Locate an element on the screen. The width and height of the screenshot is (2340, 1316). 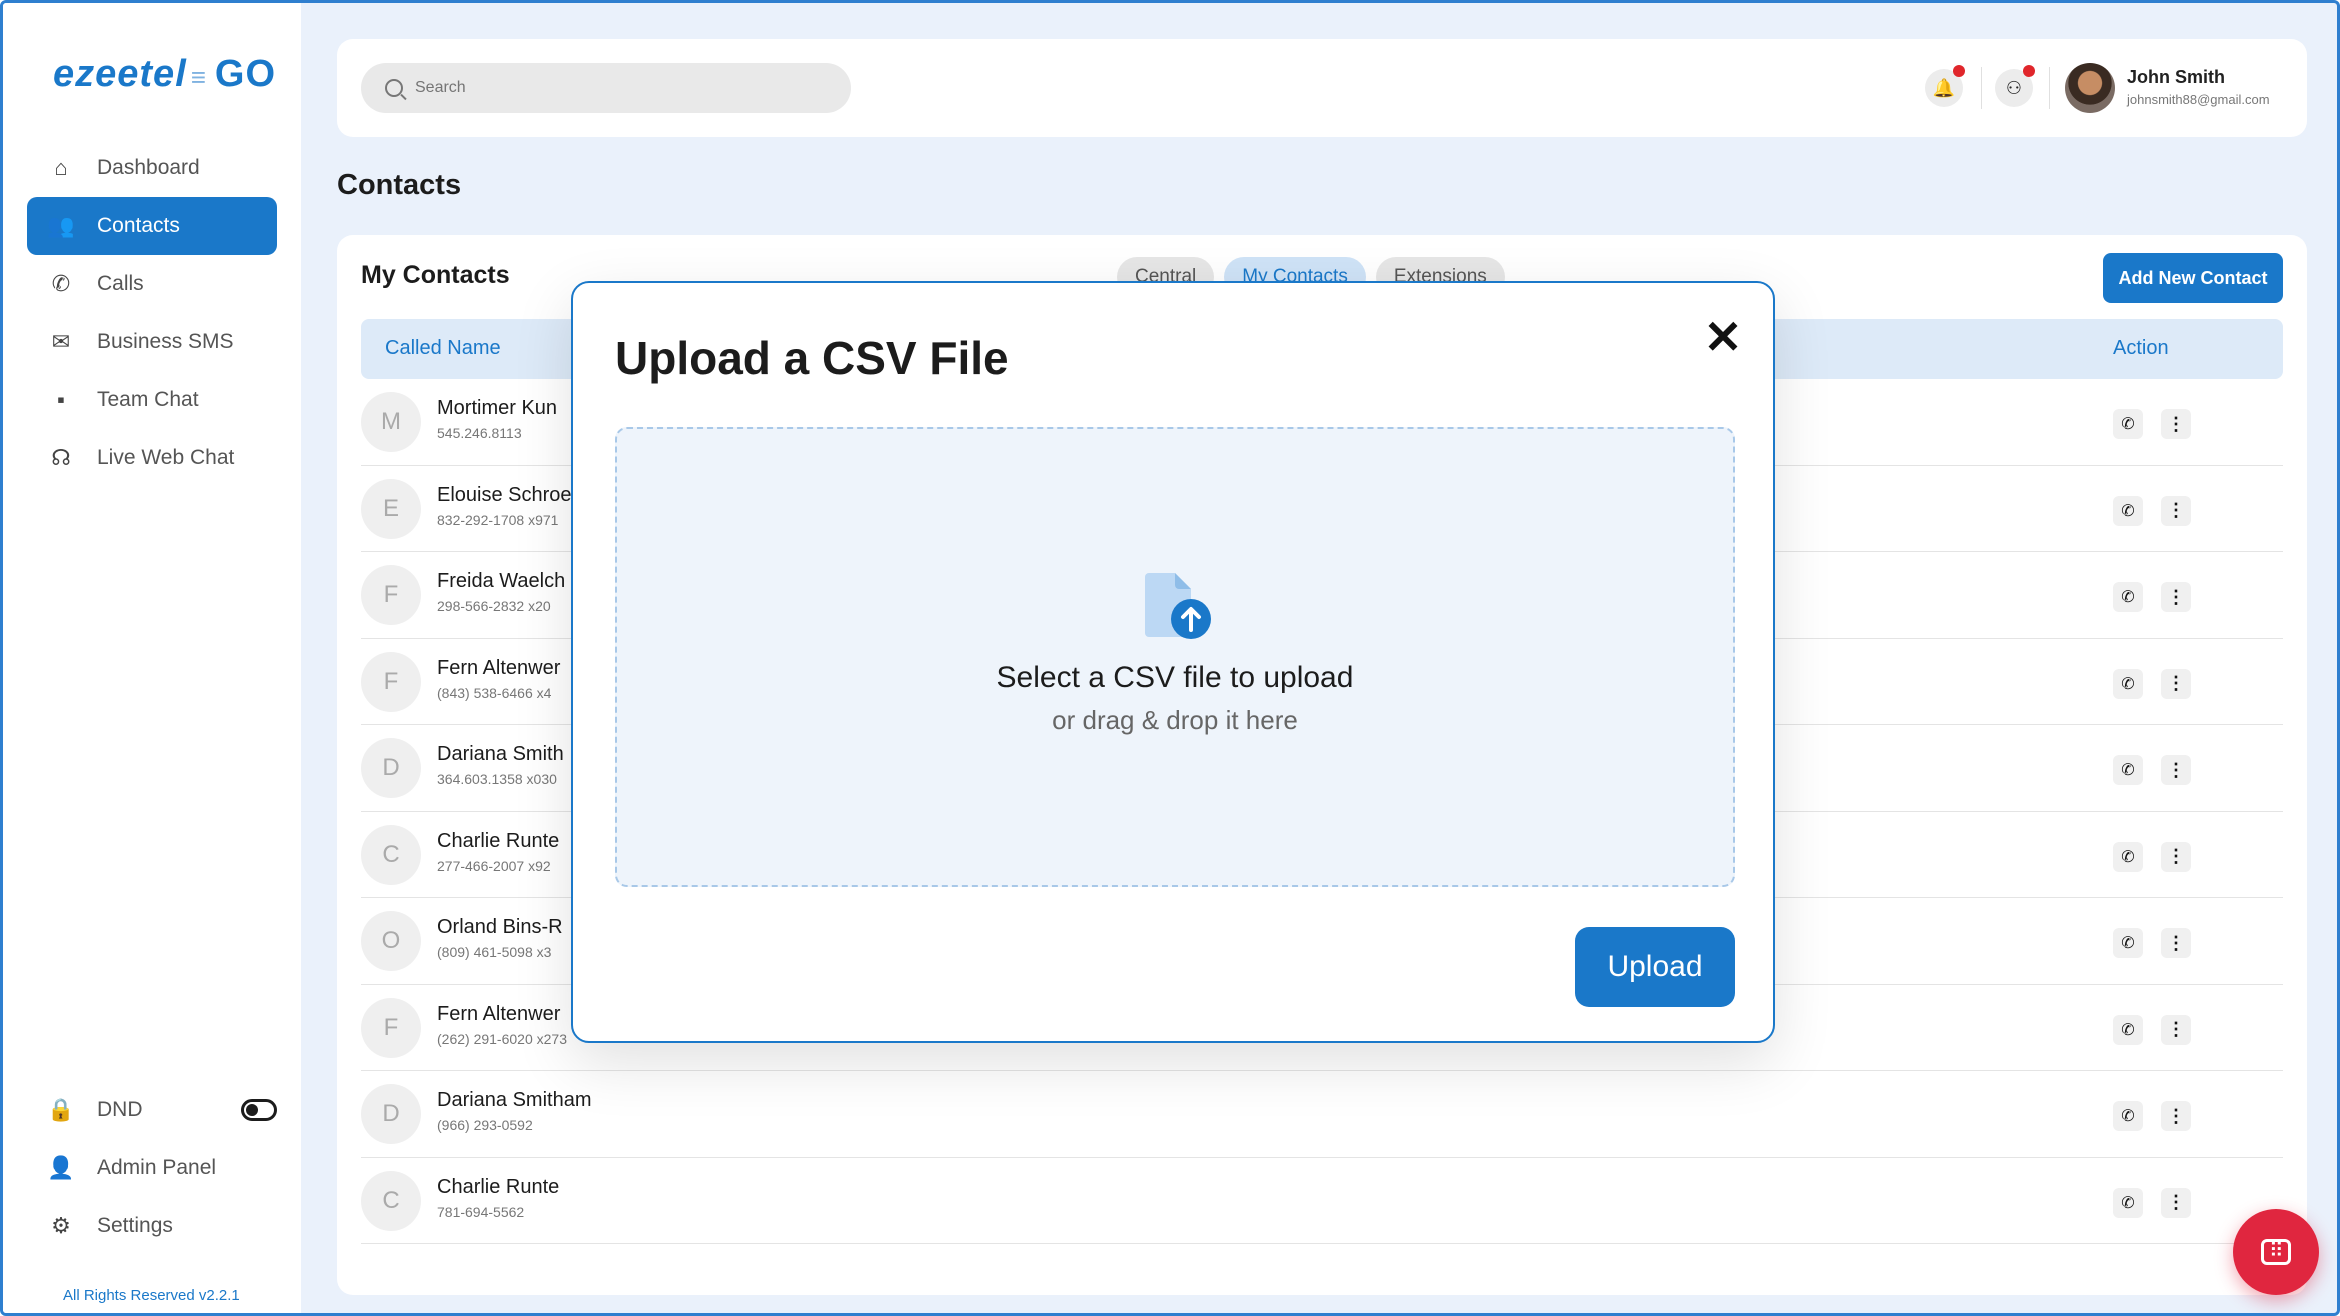
headset-icon: ☊ is located at coordinates (61, 457).